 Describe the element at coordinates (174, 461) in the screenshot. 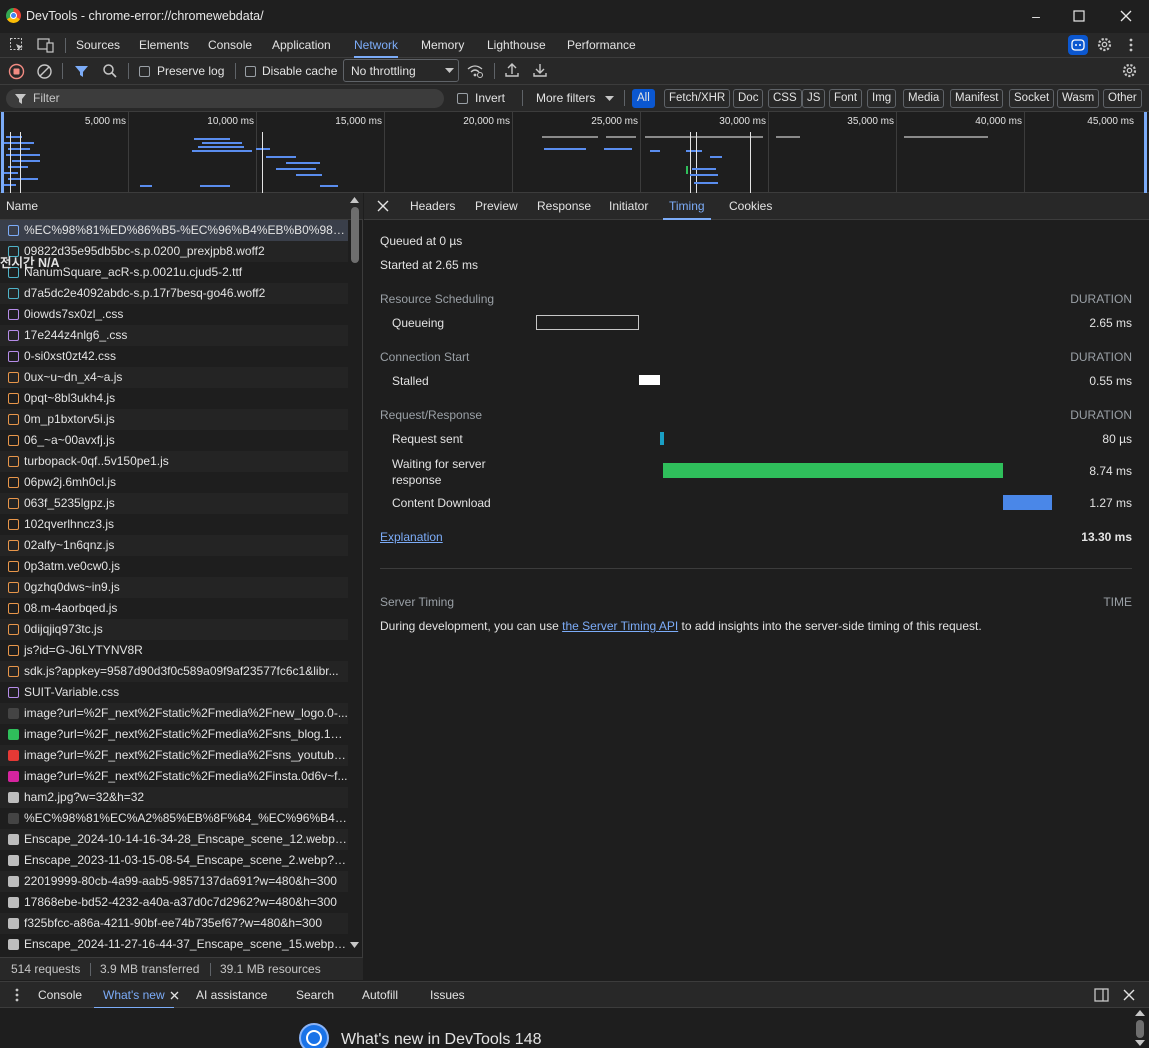

I see `request-row: turbopack-0qf..5v150pe1.js` at that location.